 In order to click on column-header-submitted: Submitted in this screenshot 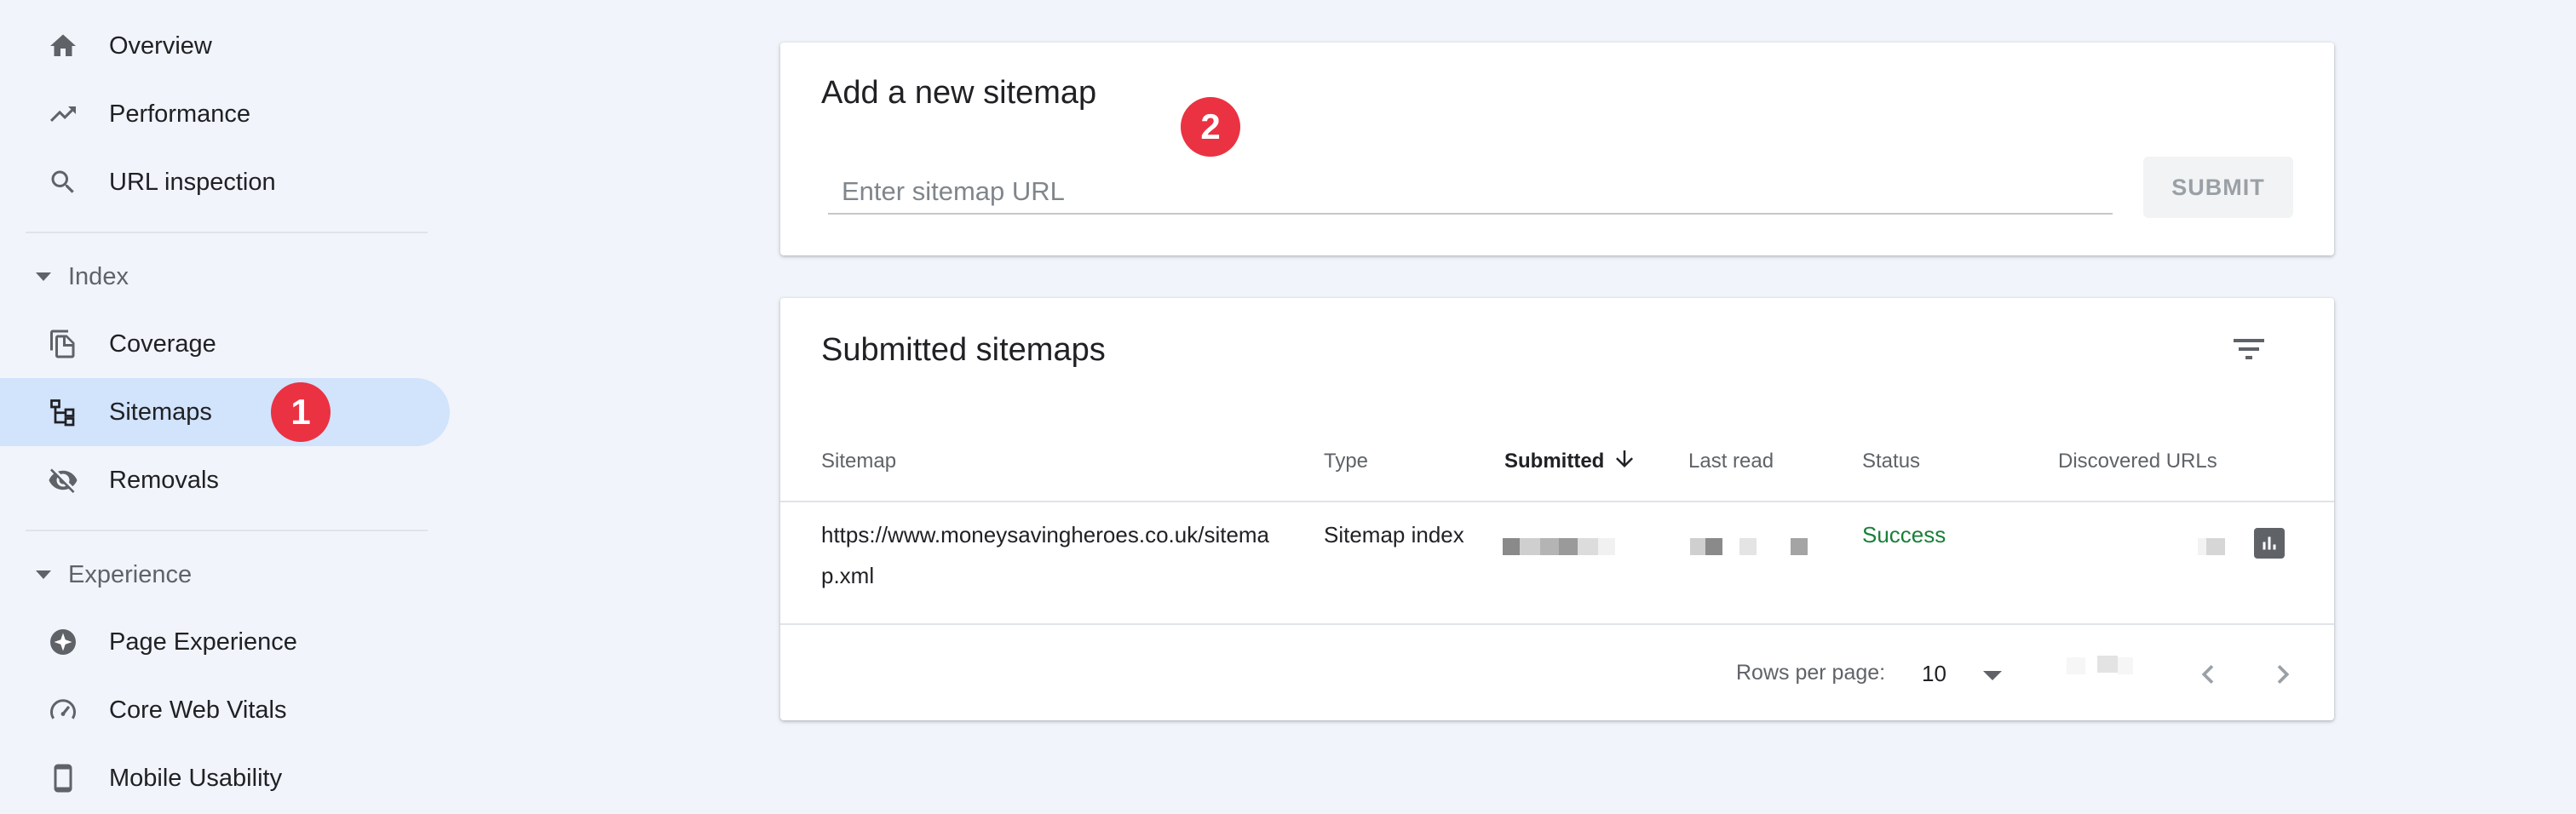, I will do `click(1554, 462)`.